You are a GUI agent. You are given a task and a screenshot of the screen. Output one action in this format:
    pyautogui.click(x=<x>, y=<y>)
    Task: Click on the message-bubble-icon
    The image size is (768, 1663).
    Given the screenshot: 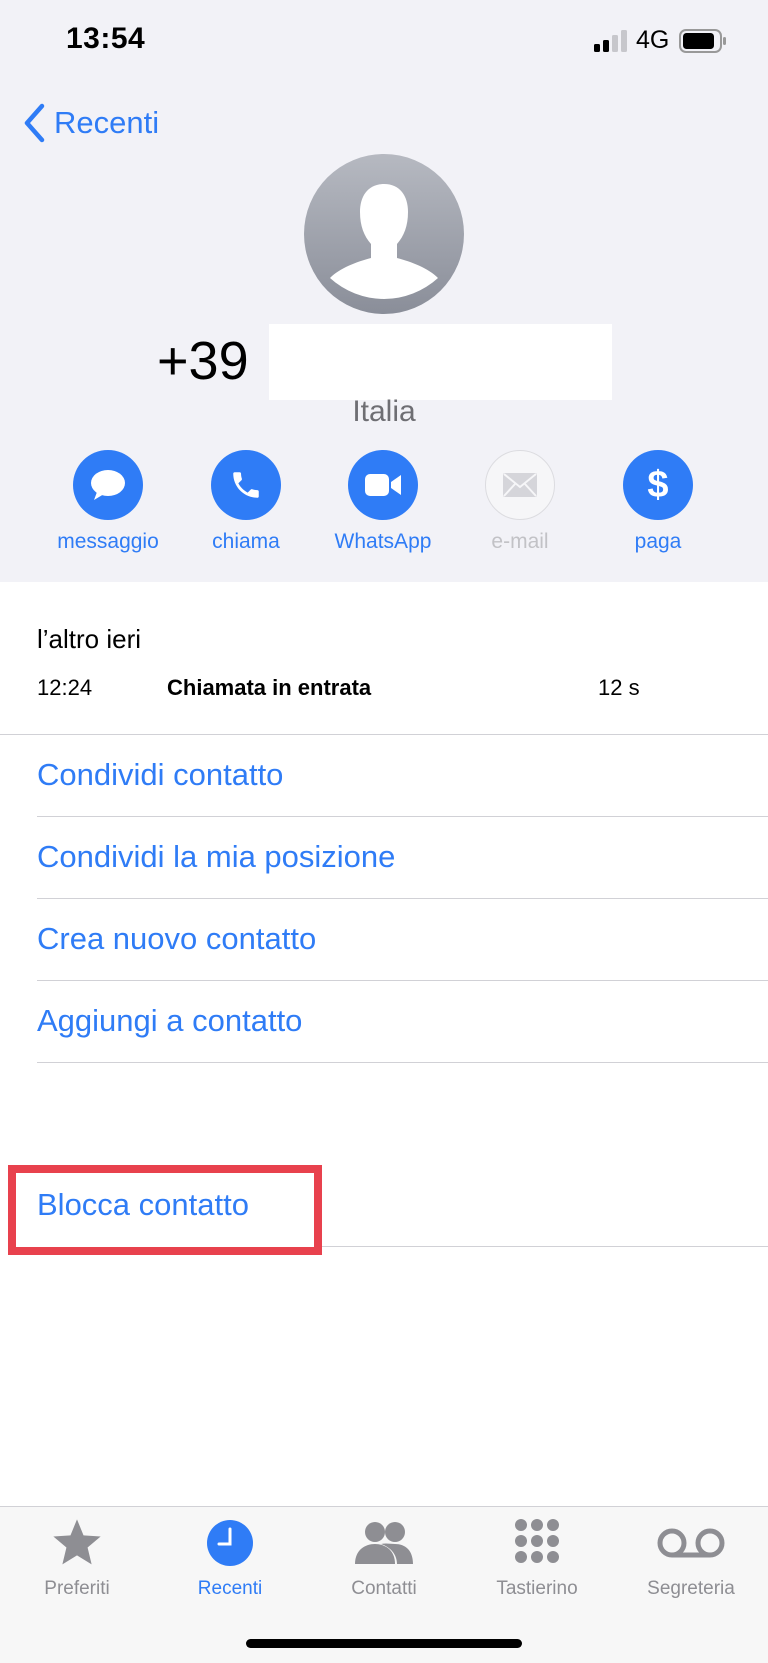 What is the action you would take?
    pyautogui.click(x=108, y=485)
    